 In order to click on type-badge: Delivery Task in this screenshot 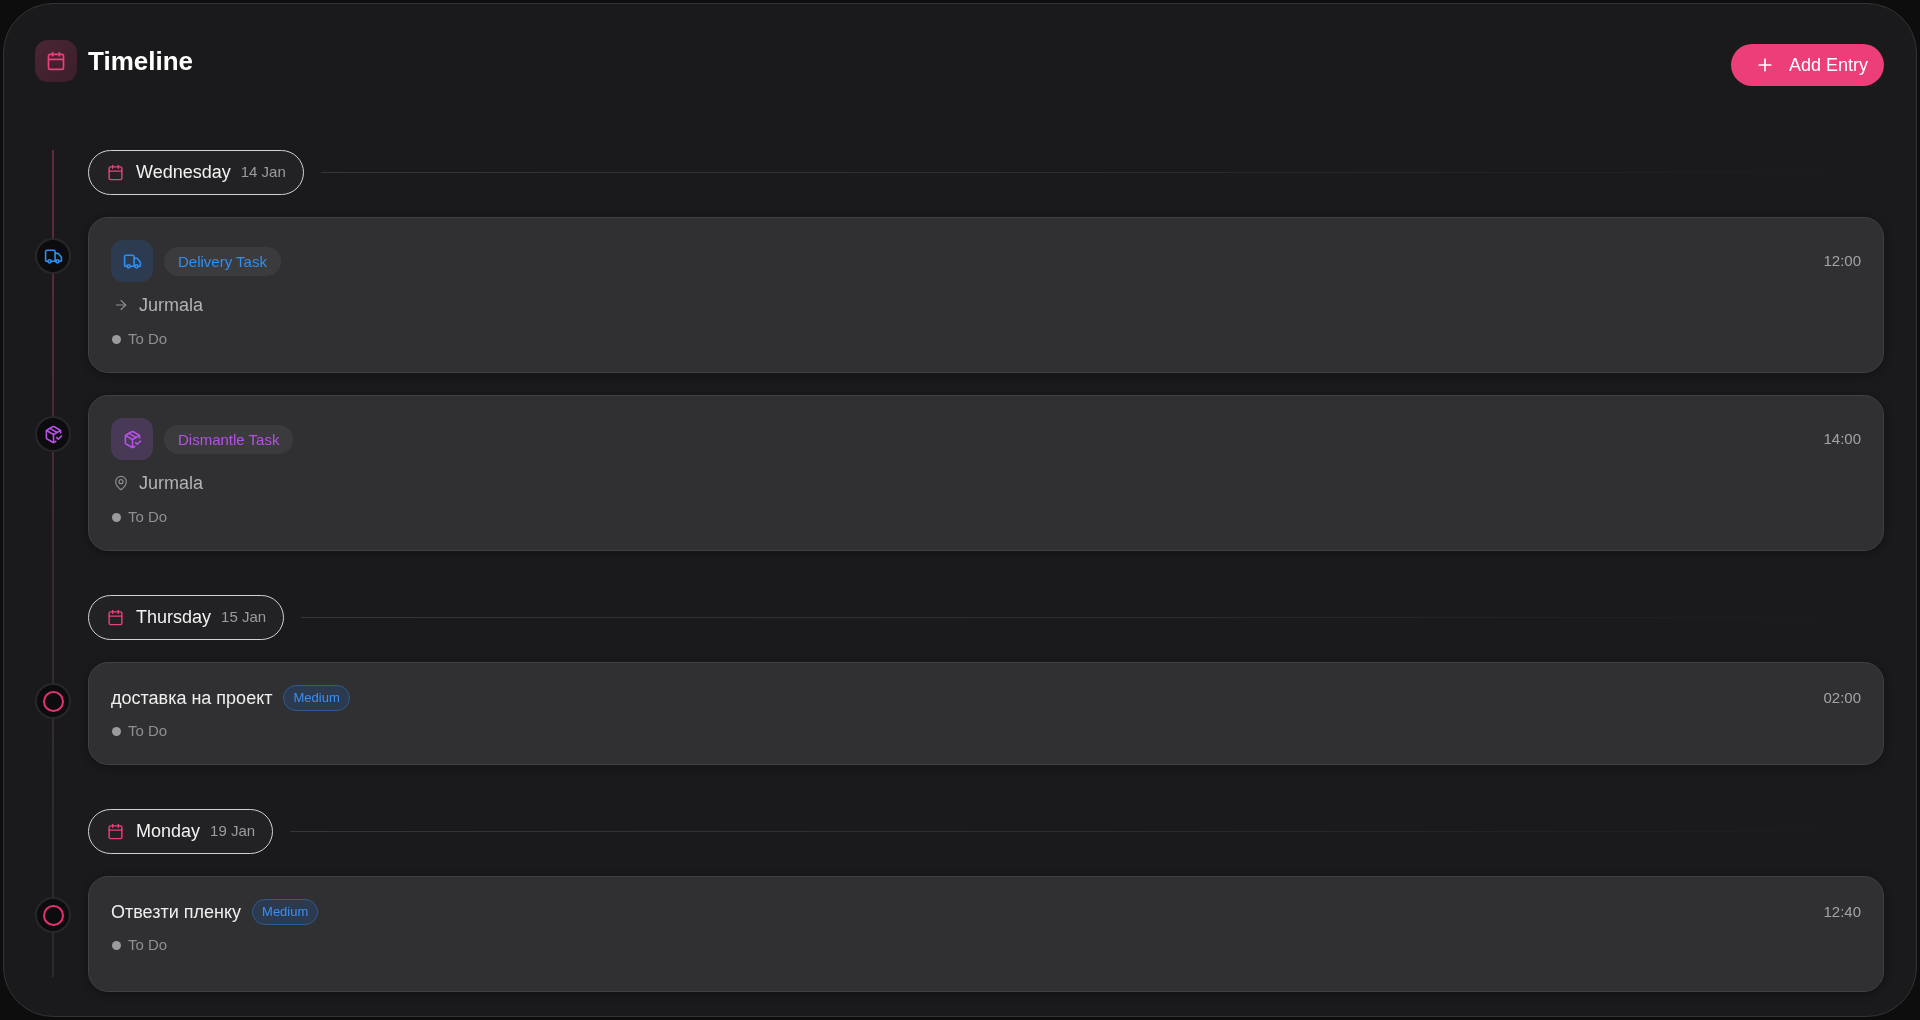, I will do `click(222, 261)`.